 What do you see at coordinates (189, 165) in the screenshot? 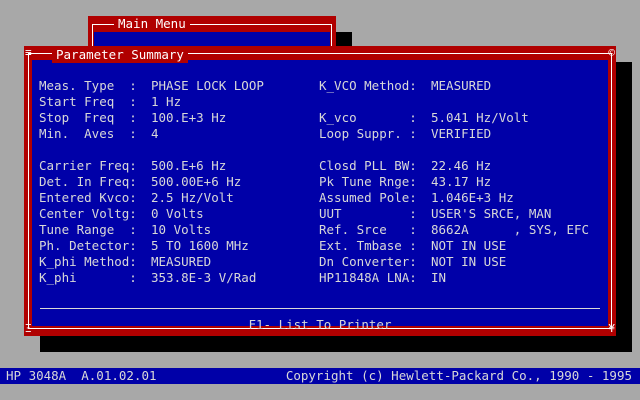
I see `left-field-value: 500.E+6 Hz` at bounding box center [189, 165].